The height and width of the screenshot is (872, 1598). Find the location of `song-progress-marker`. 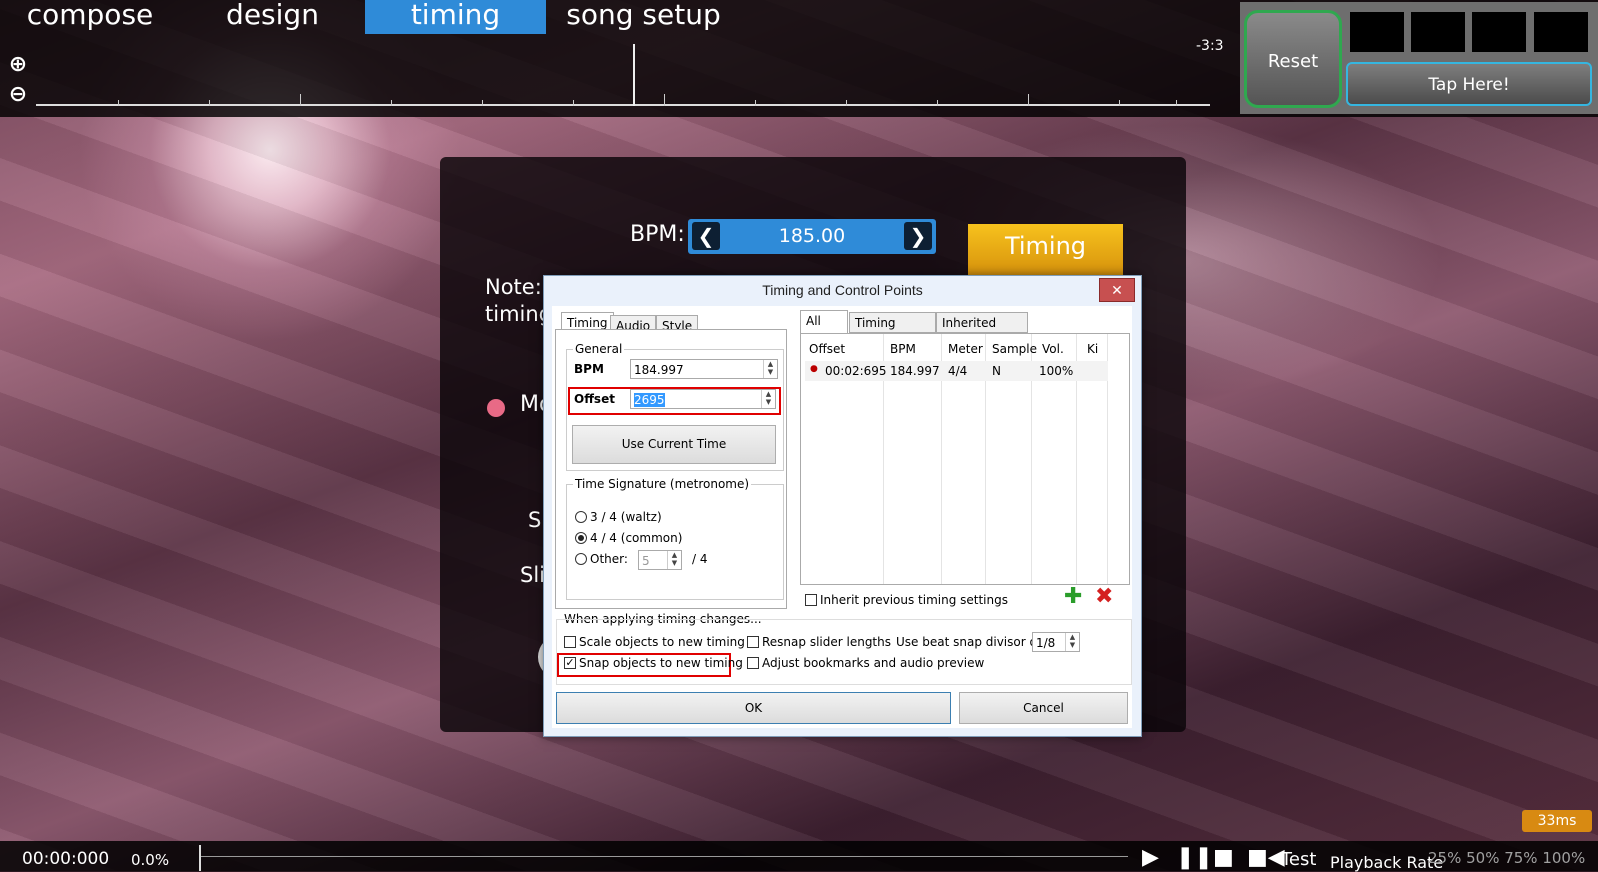

song-progress-marker is located at coordinates (200, 858).